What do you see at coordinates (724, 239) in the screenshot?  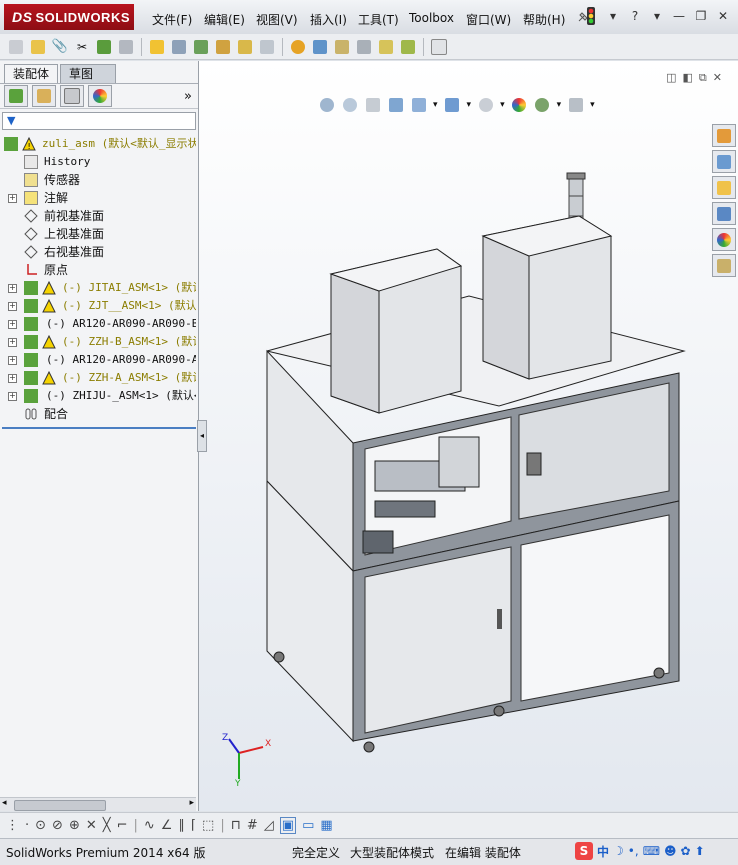 I see `appearances-icon` at bounding box center [724, 239].